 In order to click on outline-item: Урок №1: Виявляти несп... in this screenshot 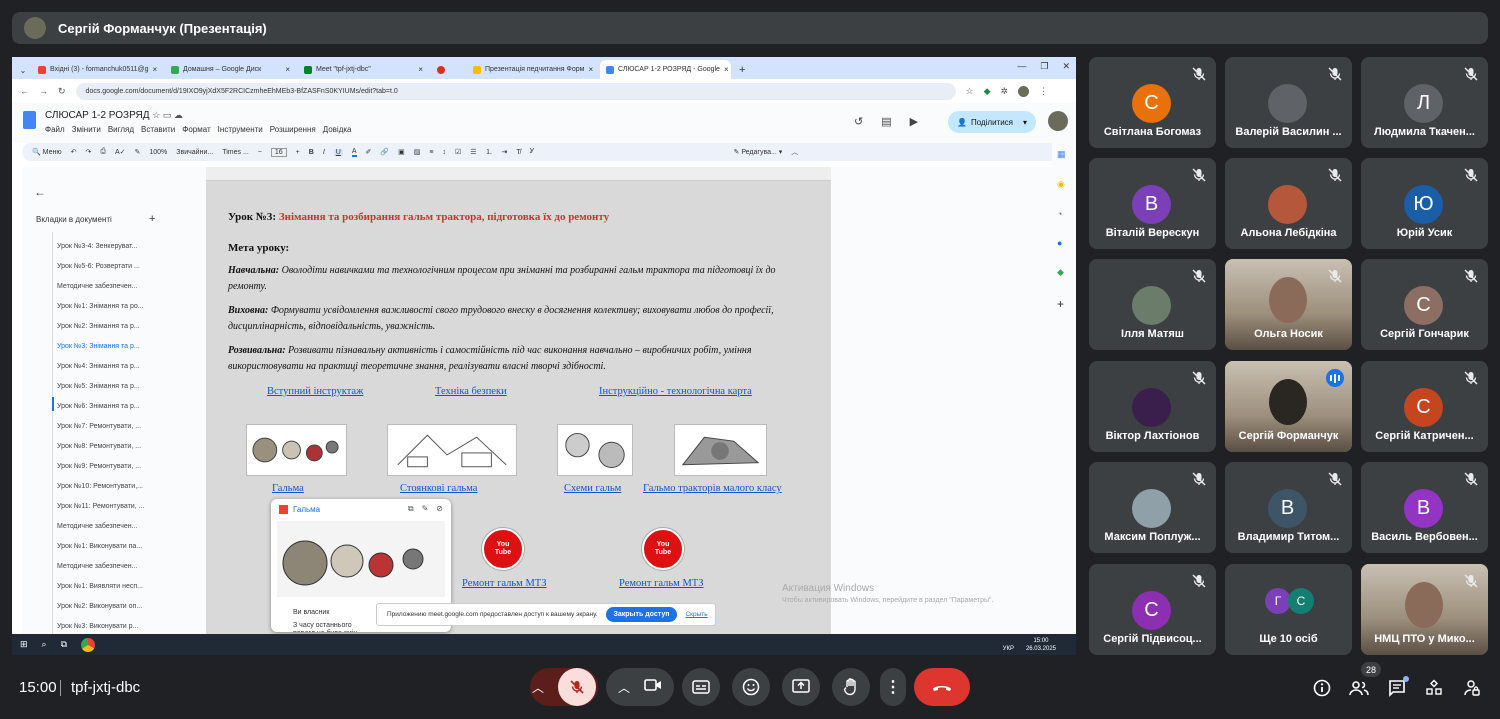, I will do `click(113, 590)`.